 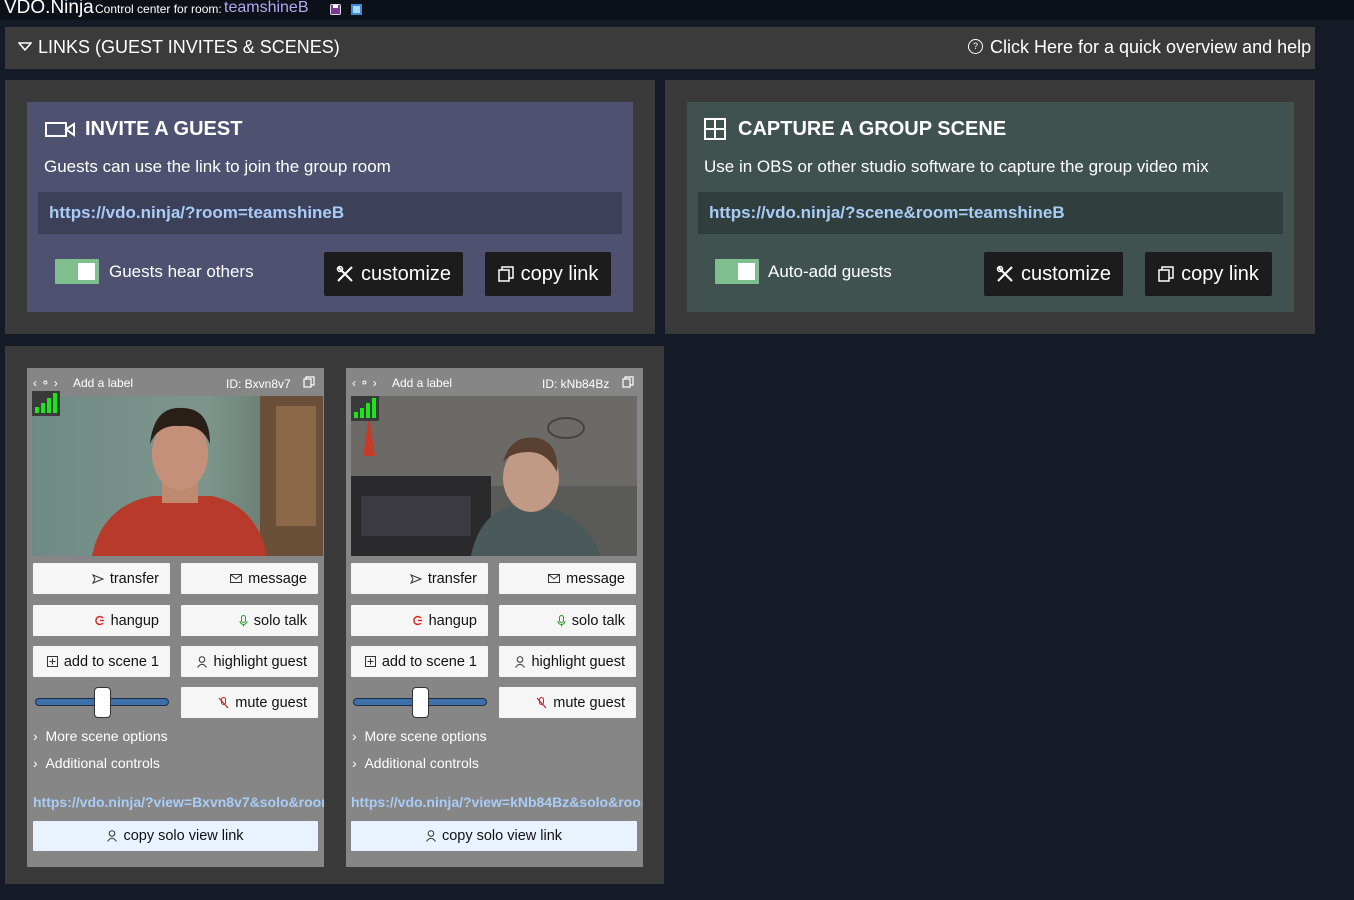 What do you see at coordinates (576, 384) in the screenshot?
I see `guest-id: ID: kNb84Bz` at bounding box center [576, 384].